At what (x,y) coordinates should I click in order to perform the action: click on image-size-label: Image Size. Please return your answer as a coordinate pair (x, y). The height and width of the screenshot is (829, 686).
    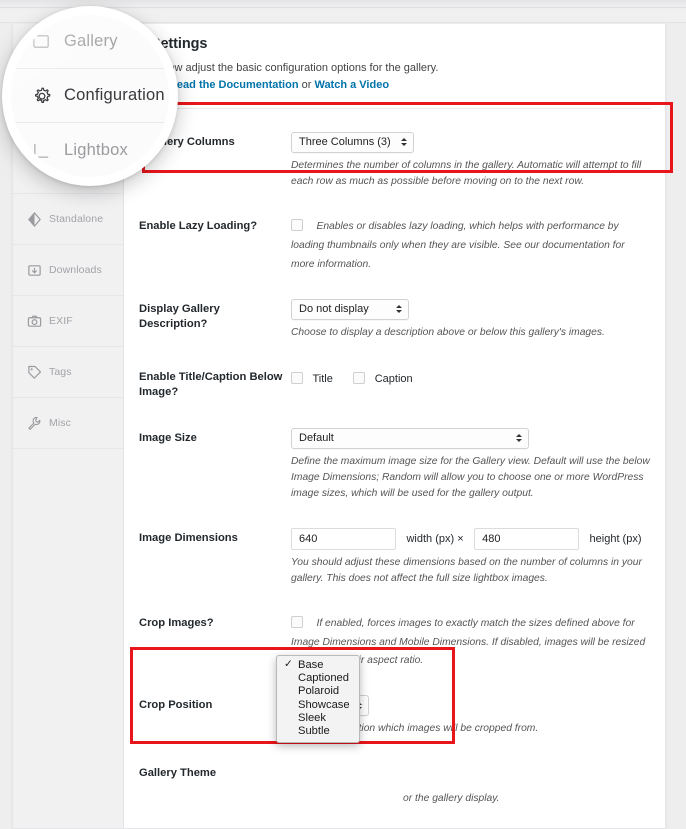
    Looking at the image, I should click on (168, 437).